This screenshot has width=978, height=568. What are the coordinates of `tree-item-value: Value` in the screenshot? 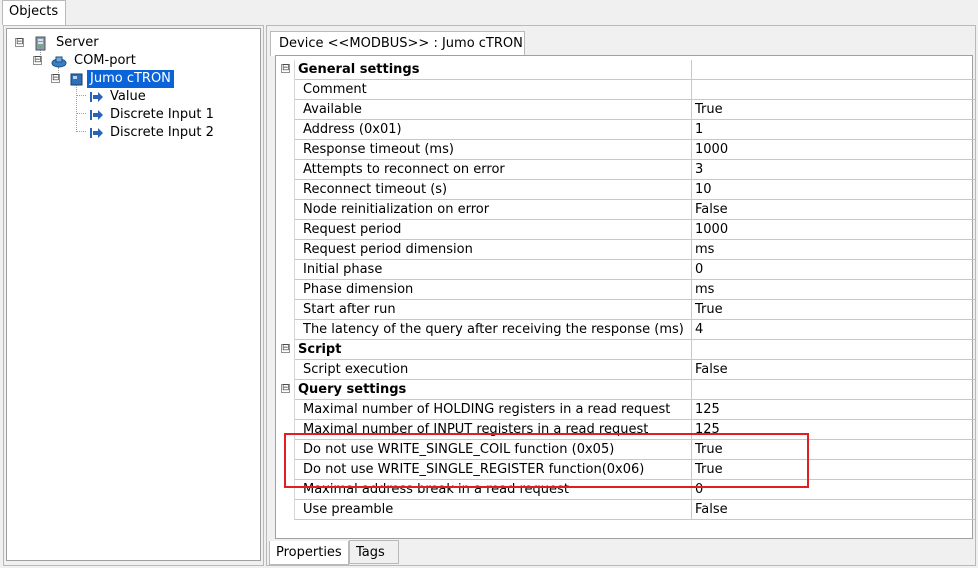 It's located at (132, 97).